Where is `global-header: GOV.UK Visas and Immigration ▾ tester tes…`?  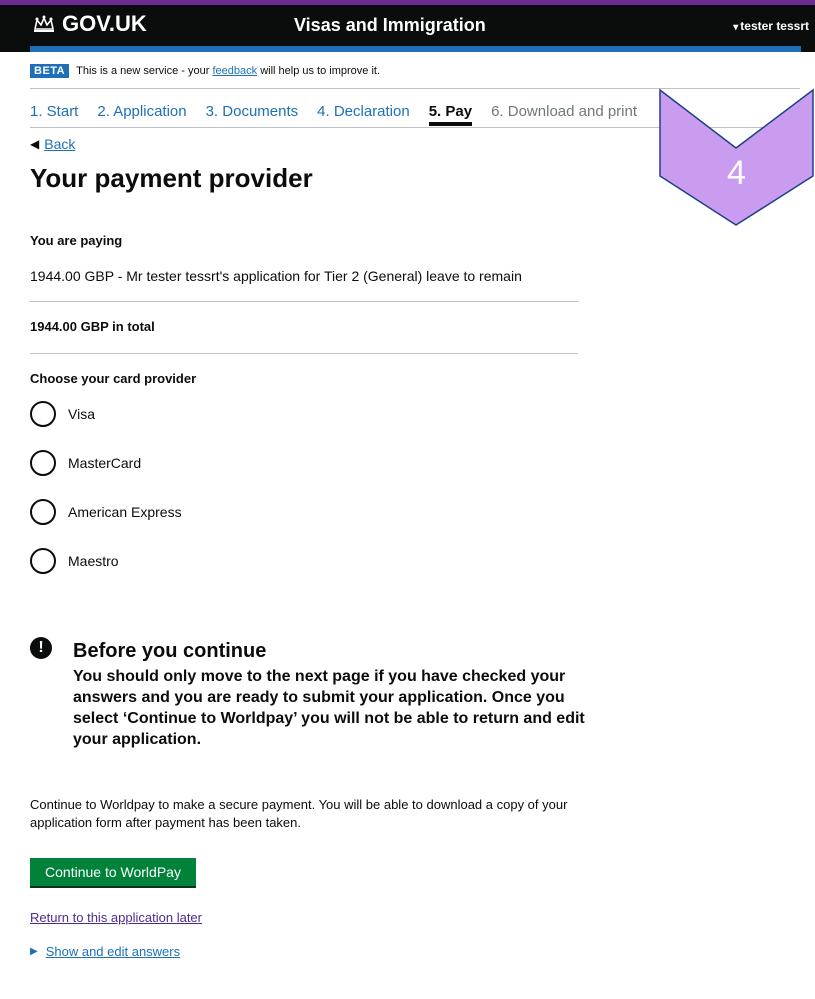 global-header: GOV.UK Visas and Immigration ▾ tester tes… is located at coordinates (407, 26).